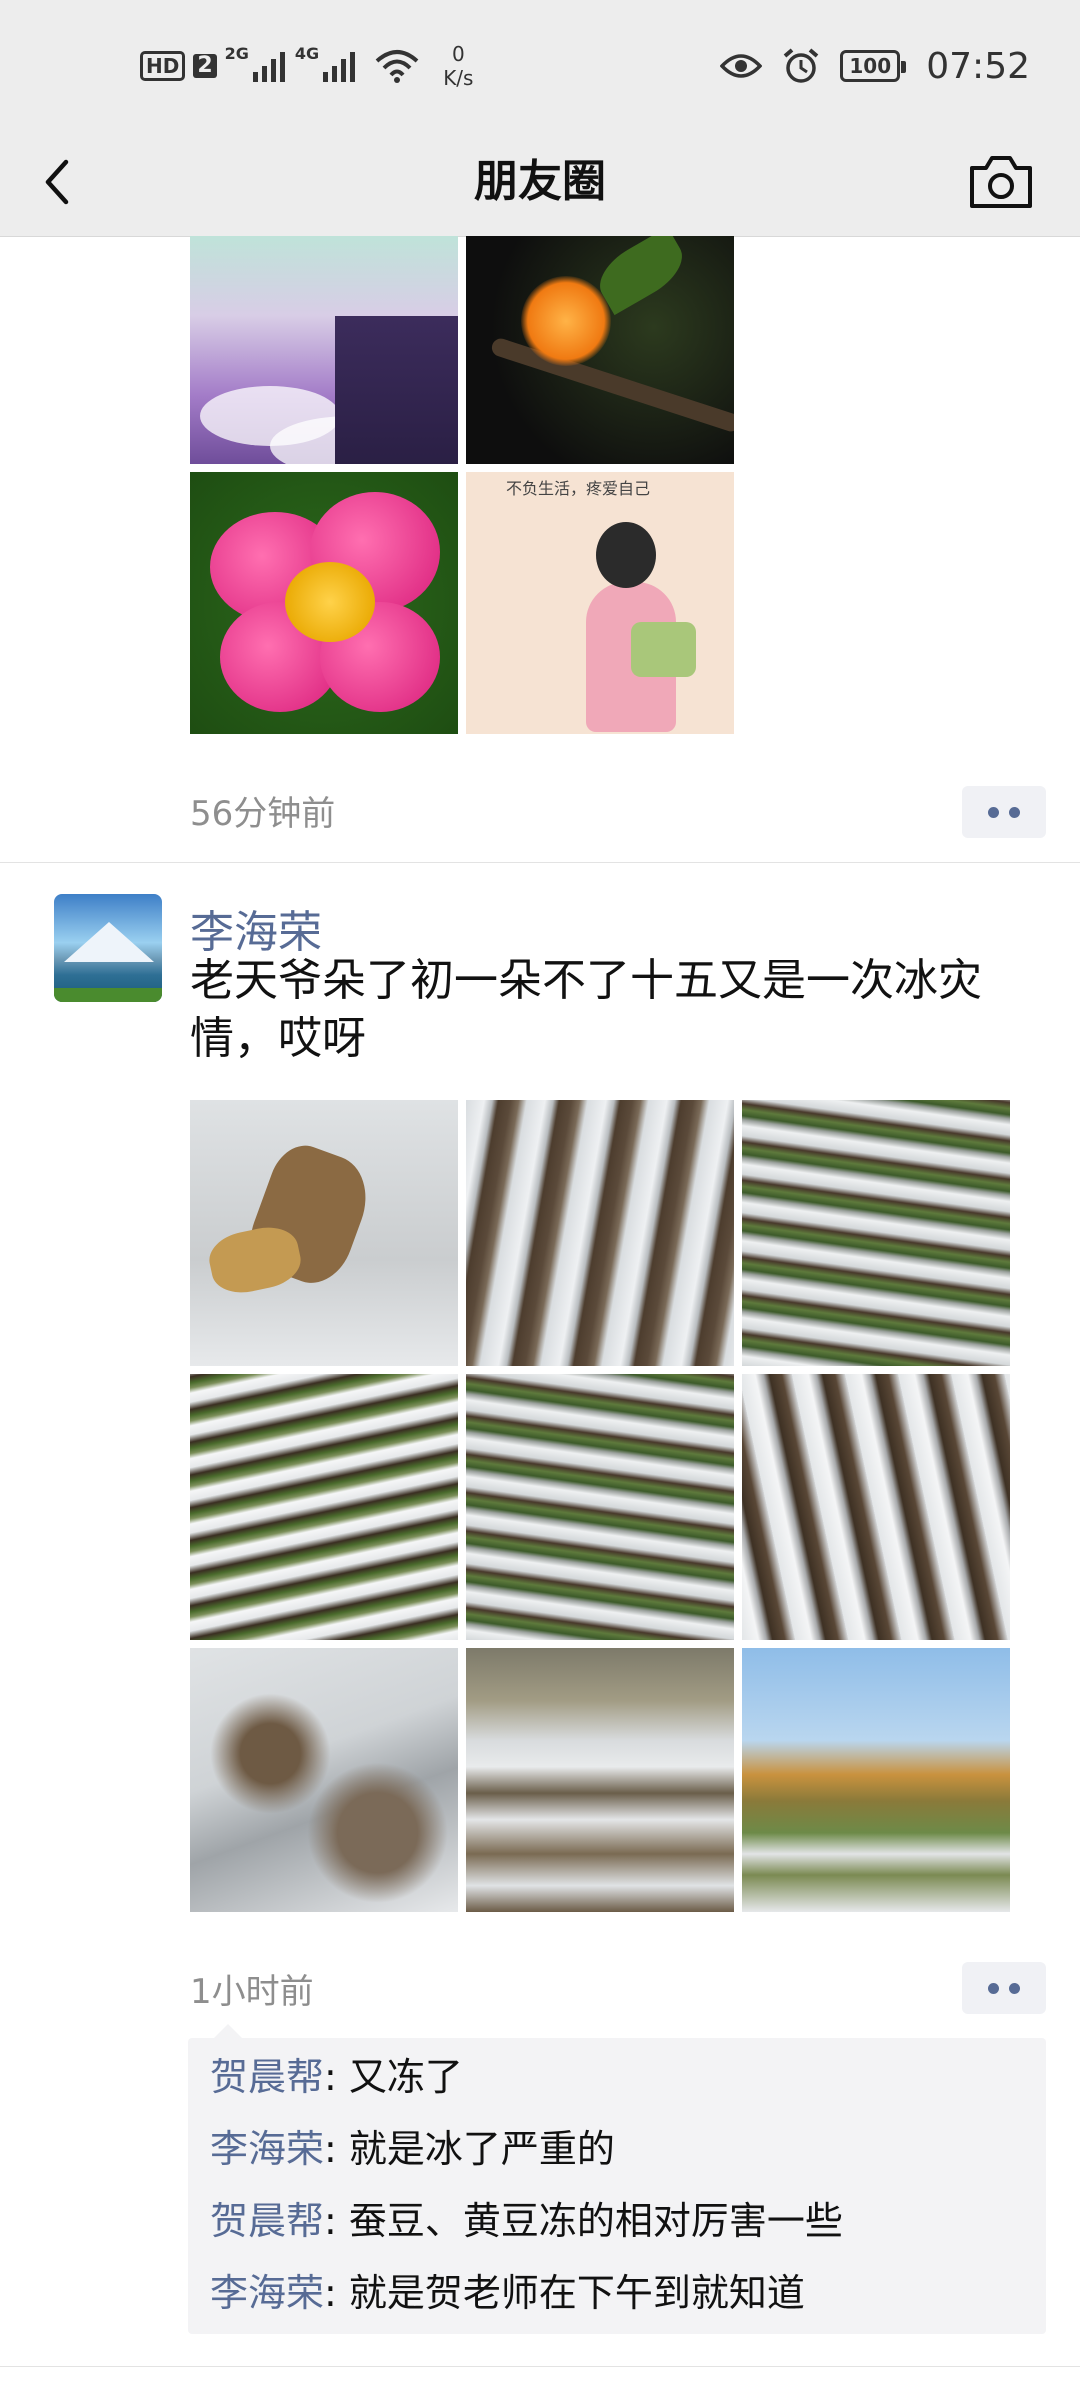  Describe the element at coordinates (405, 2077) in the screenshot. I see `comment-text: 又冻了` at that location.